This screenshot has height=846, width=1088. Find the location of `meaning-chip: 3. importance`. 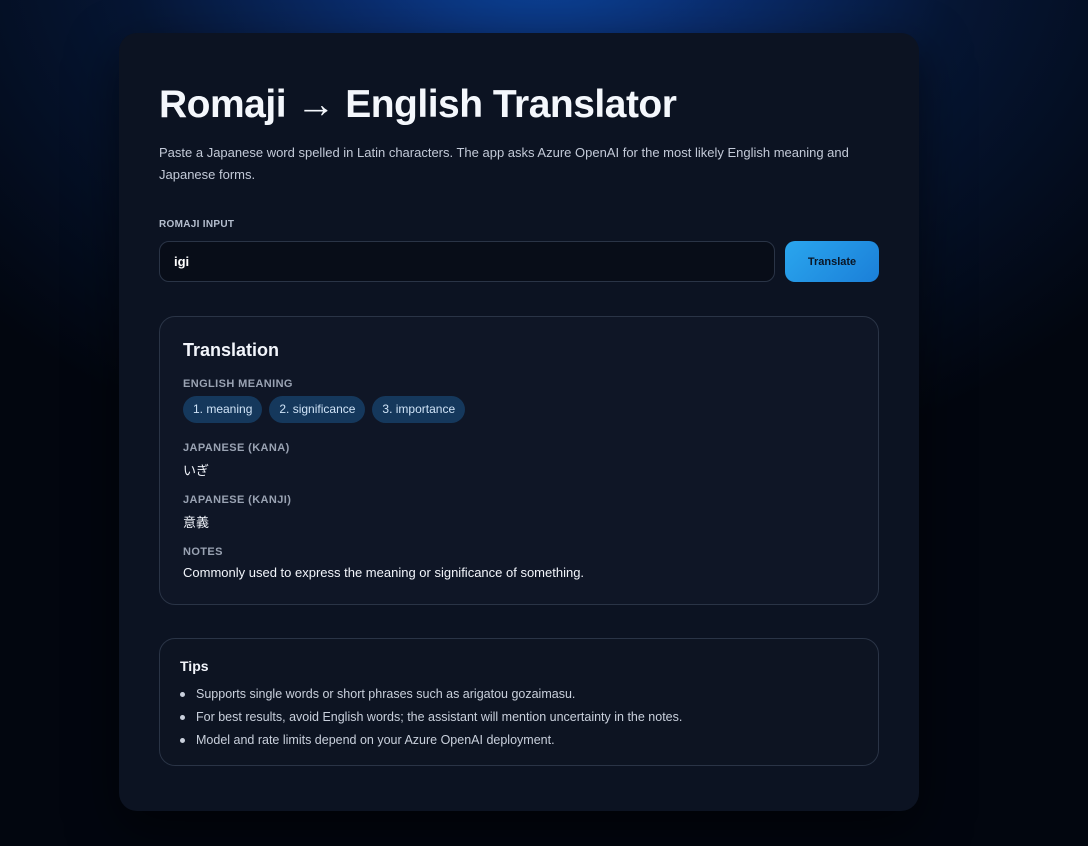

meaning-chip: 3. importance is located at coordinates (419, 409).